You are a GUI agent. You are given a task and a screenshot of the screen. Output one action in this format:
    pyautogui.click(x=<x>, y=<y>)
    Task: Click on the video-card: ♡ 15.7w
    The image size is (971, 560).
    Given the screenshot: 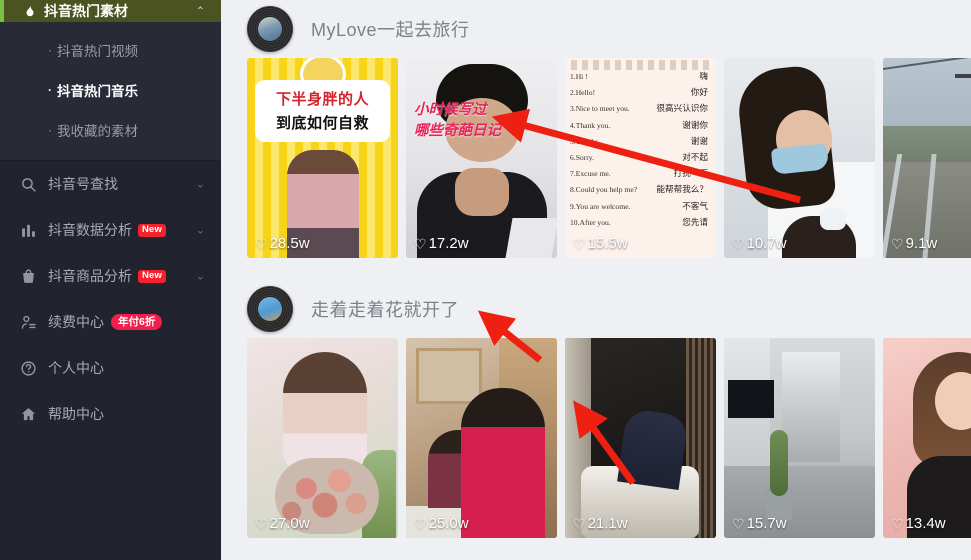 What is the action you would take?
    pyautogui.click(x=799, y=438)
    